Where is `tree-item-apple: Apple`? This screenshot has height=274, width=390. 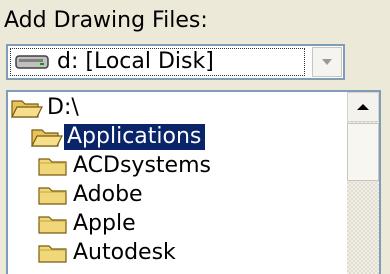
tree-item-apple: Apple is located at coordinates (88, 224).